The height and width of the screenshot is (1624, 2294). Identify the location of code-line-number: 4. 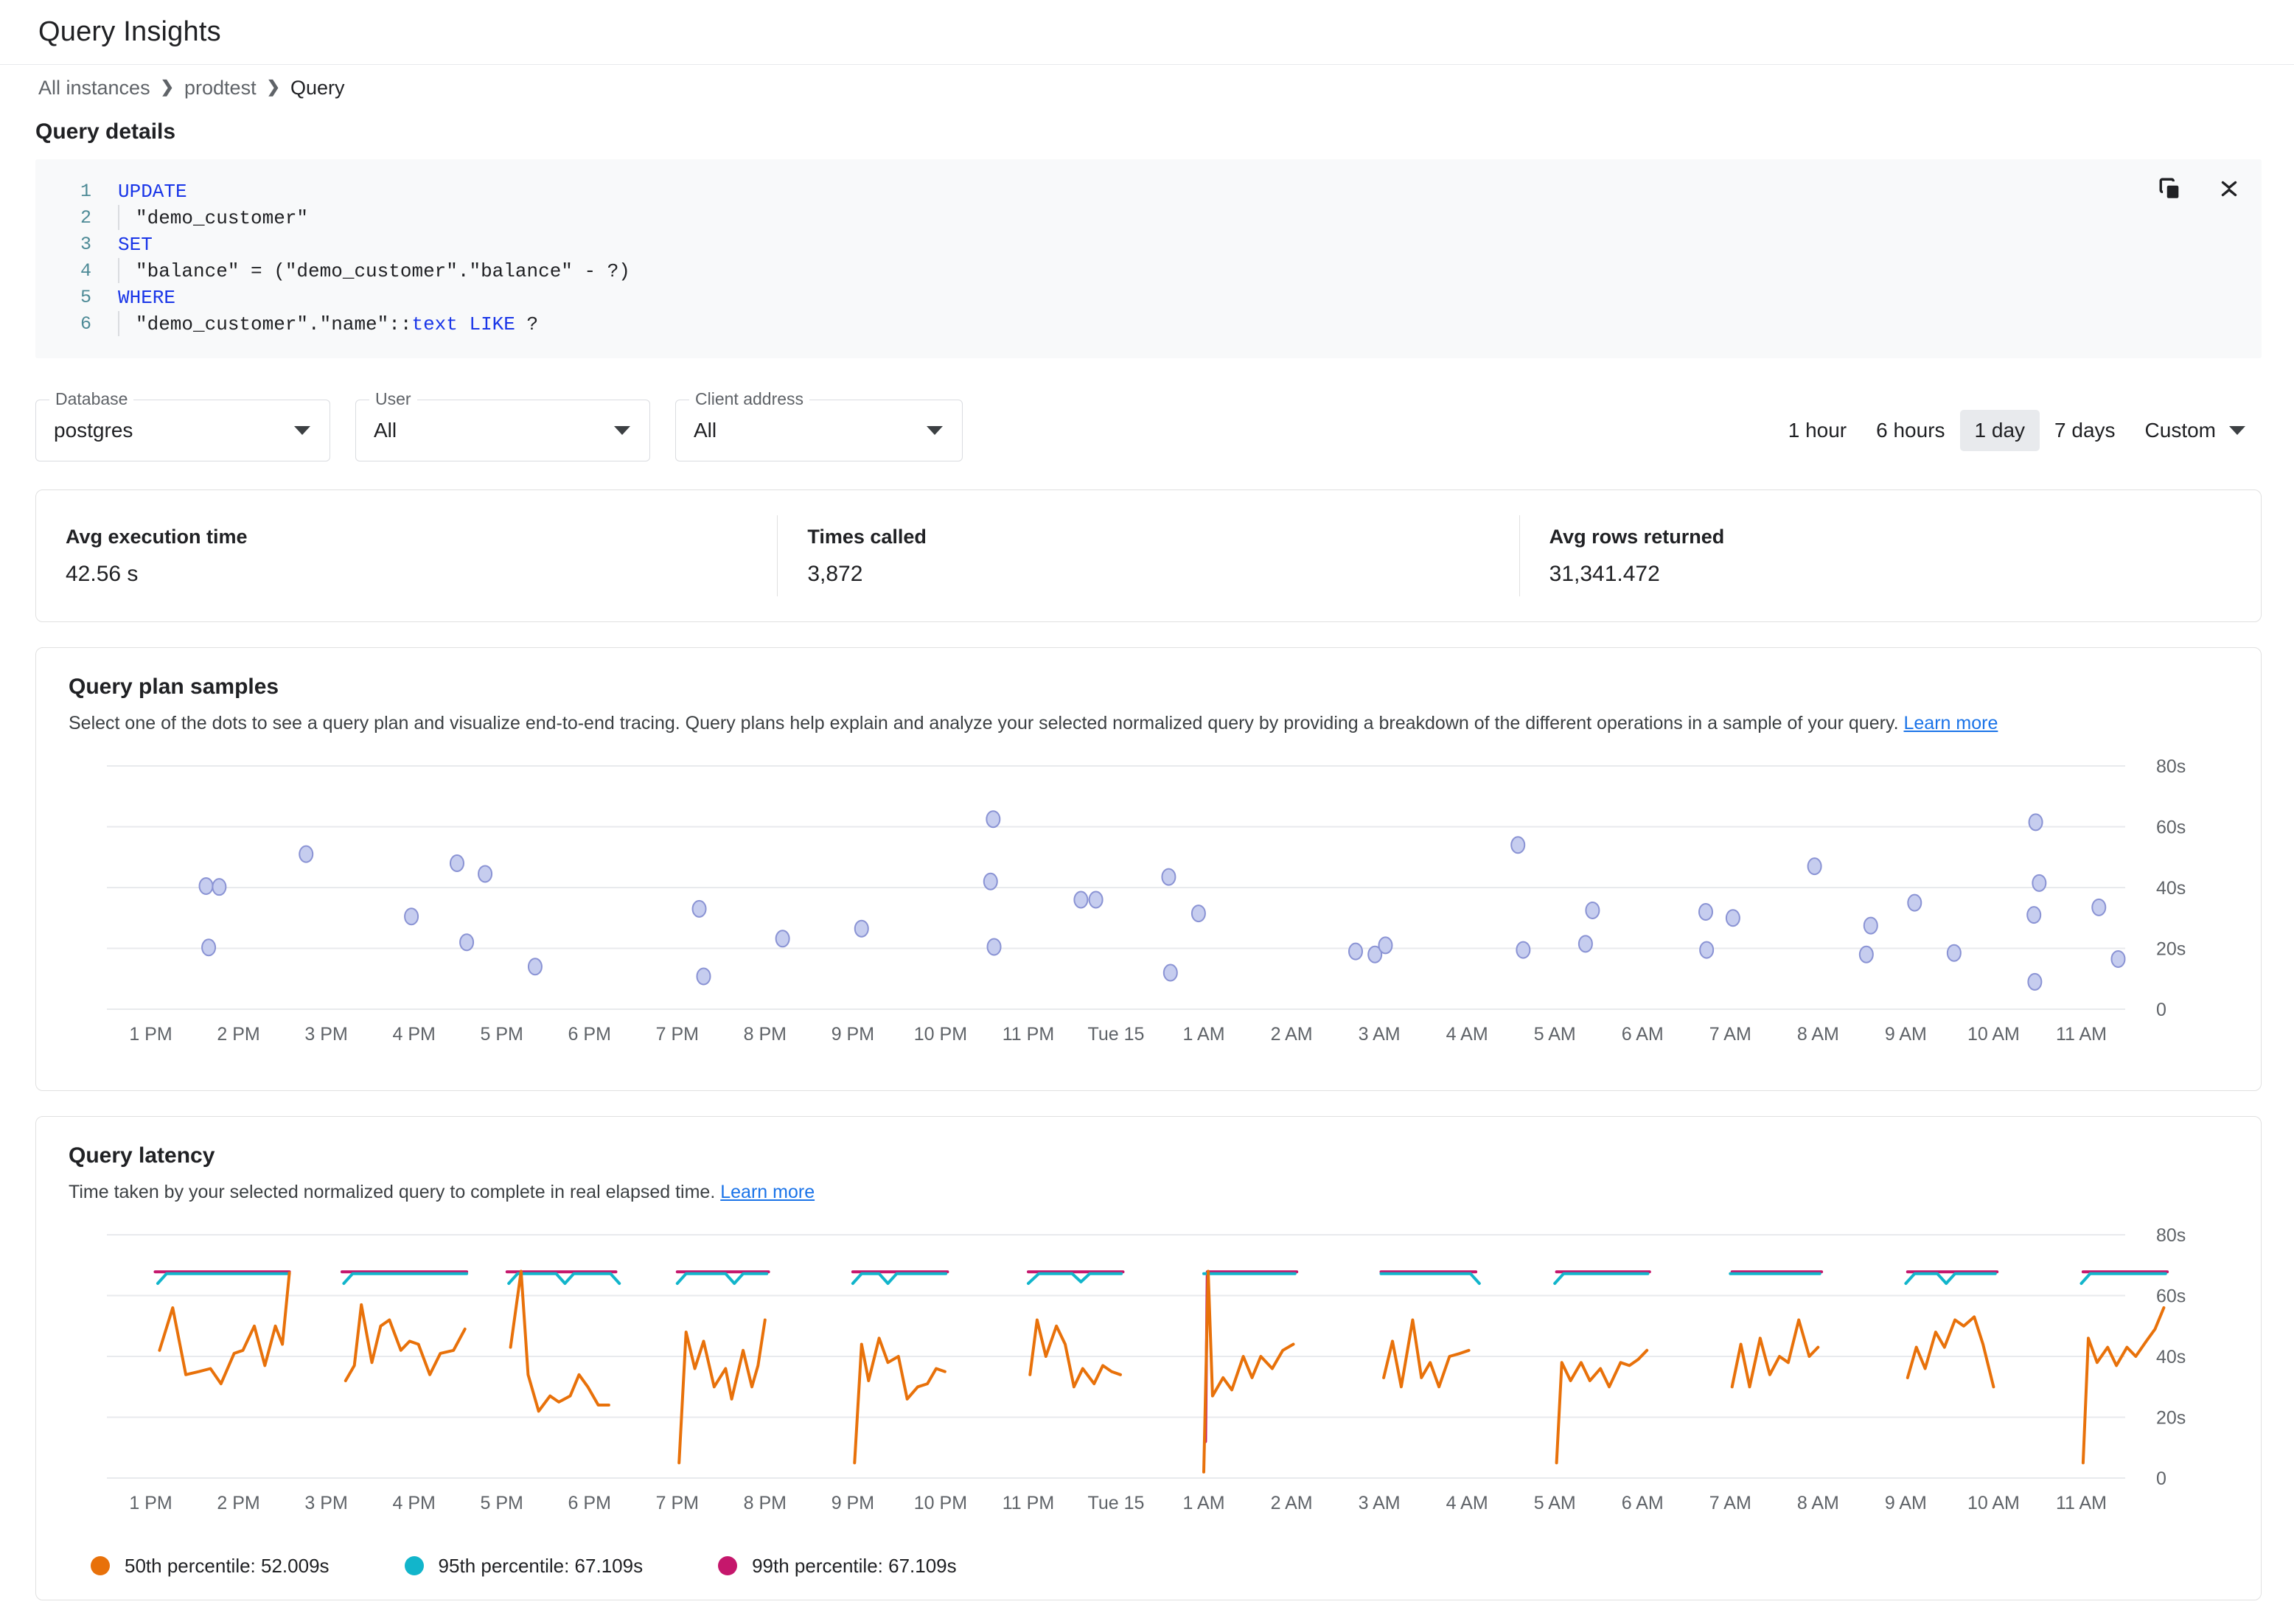
(85, 271).